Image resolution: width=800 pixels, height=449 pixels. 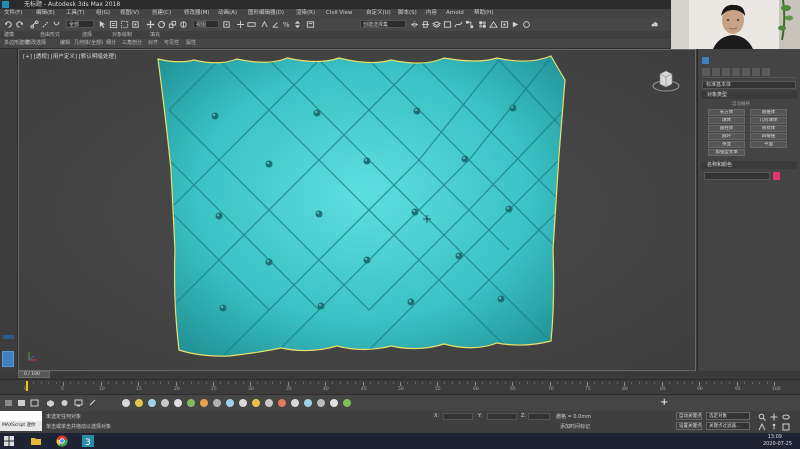 I want to click on placement-icon, so click(x=183, y=24).